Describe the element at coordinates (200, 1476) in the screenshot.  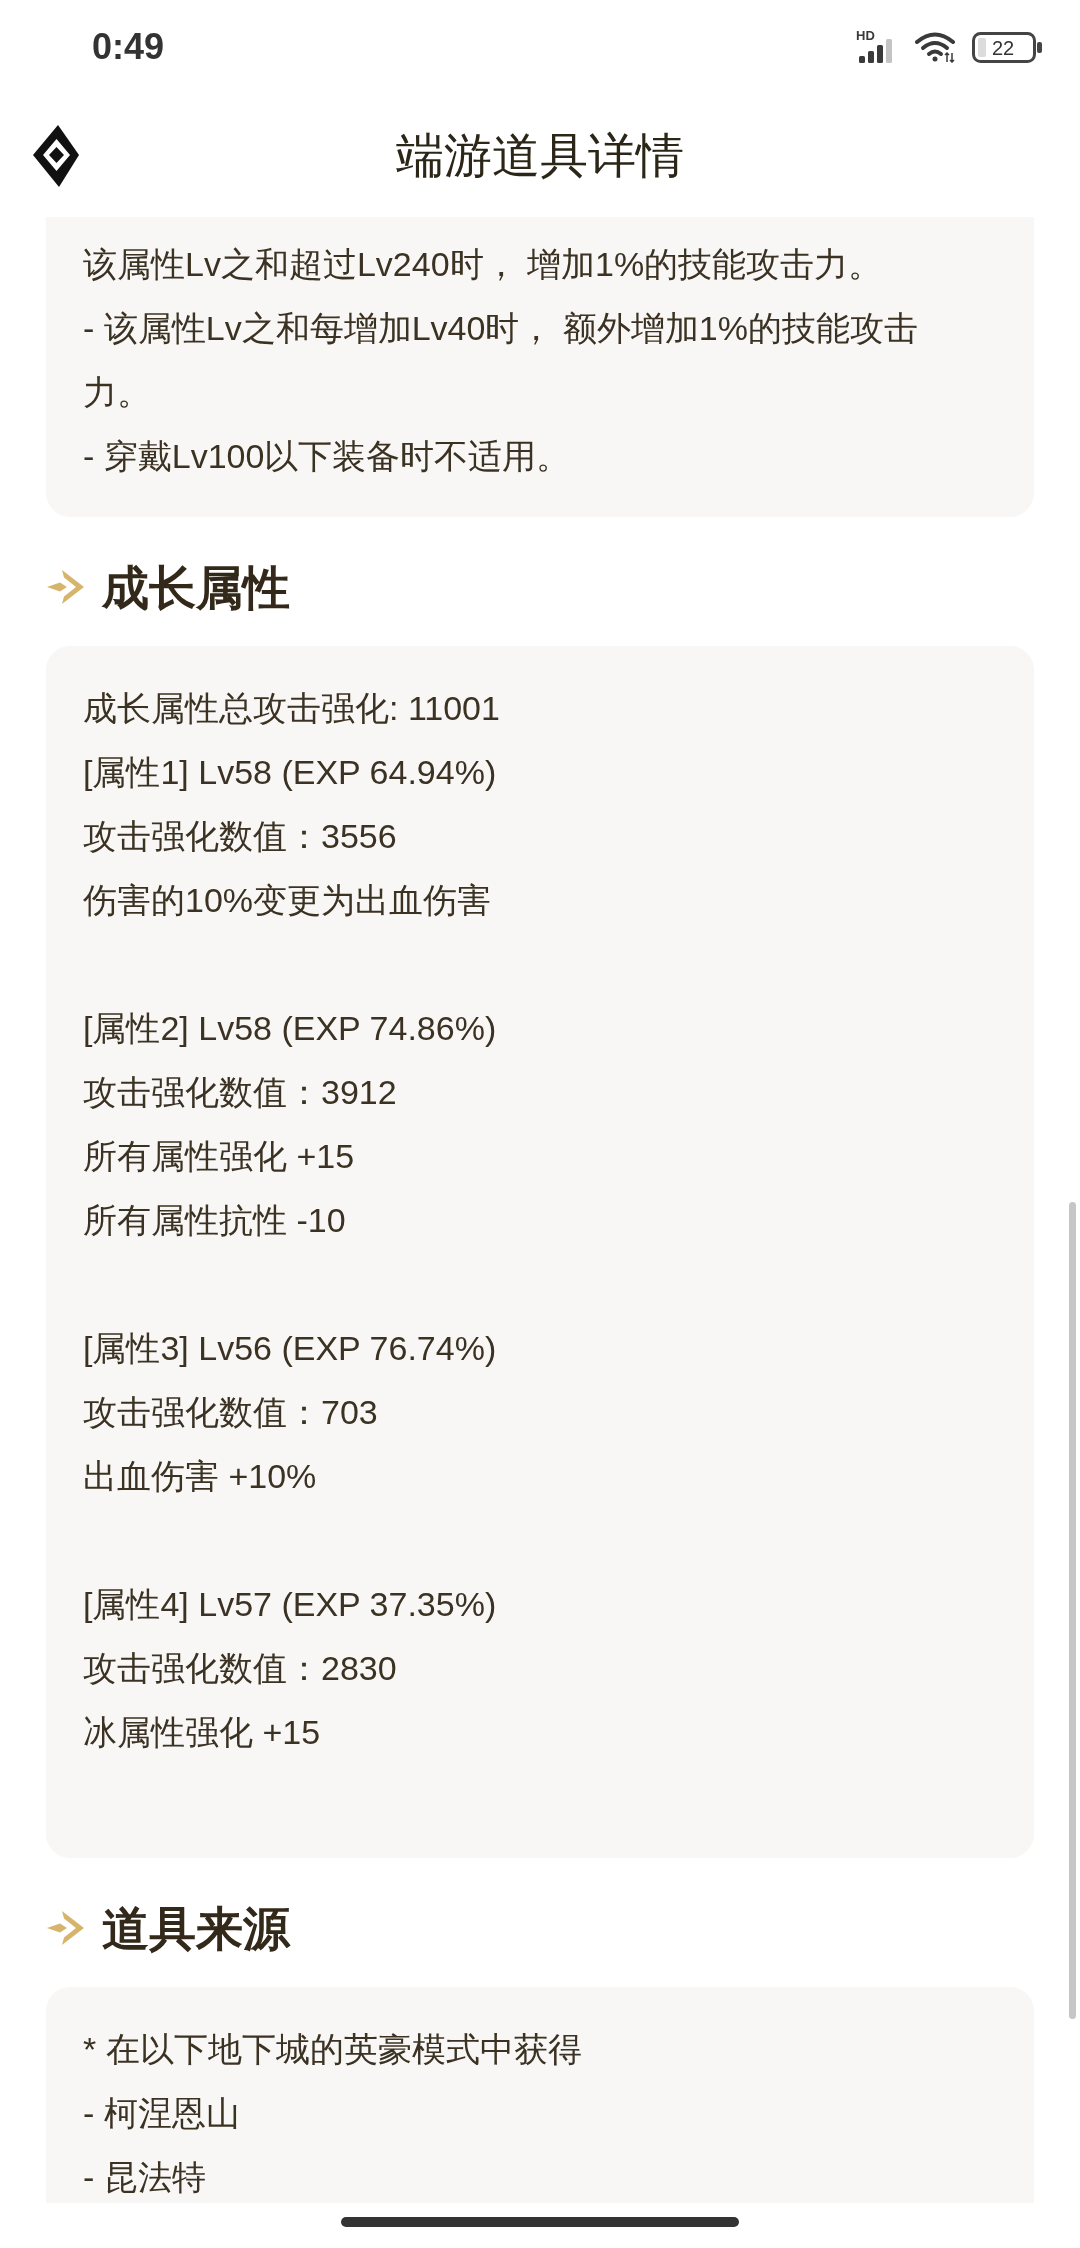
I see `attribute-line: 出血伤害 +10%` at that location.